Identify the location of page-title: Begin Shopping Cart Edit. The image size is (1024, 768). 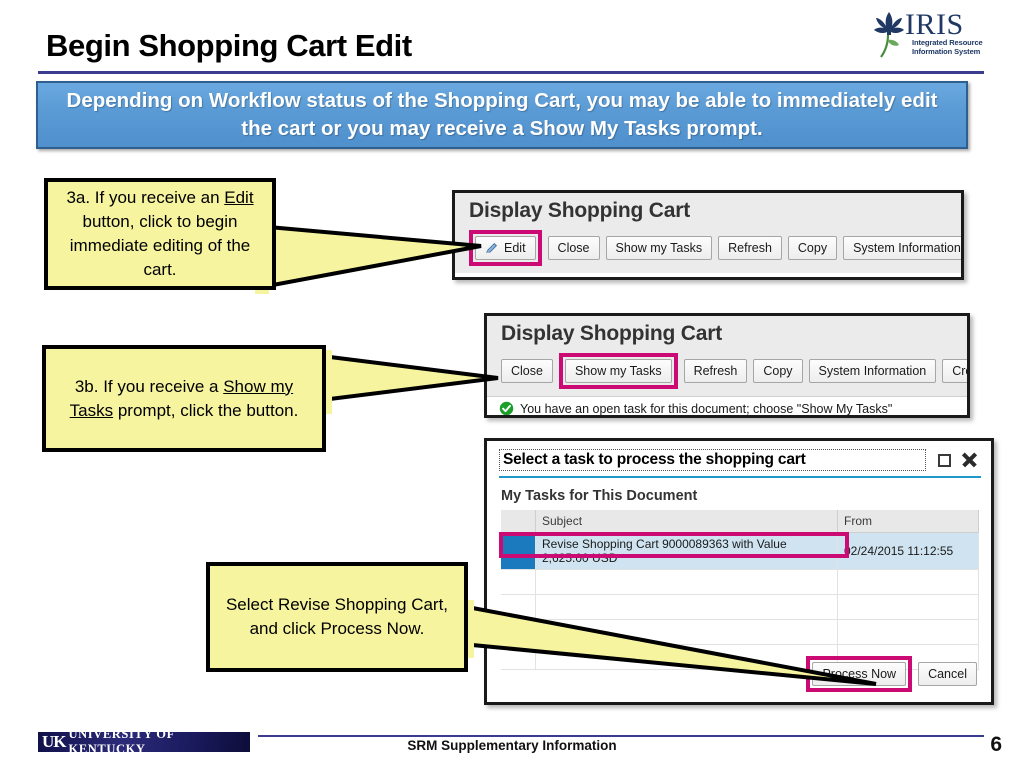
(229, 45).